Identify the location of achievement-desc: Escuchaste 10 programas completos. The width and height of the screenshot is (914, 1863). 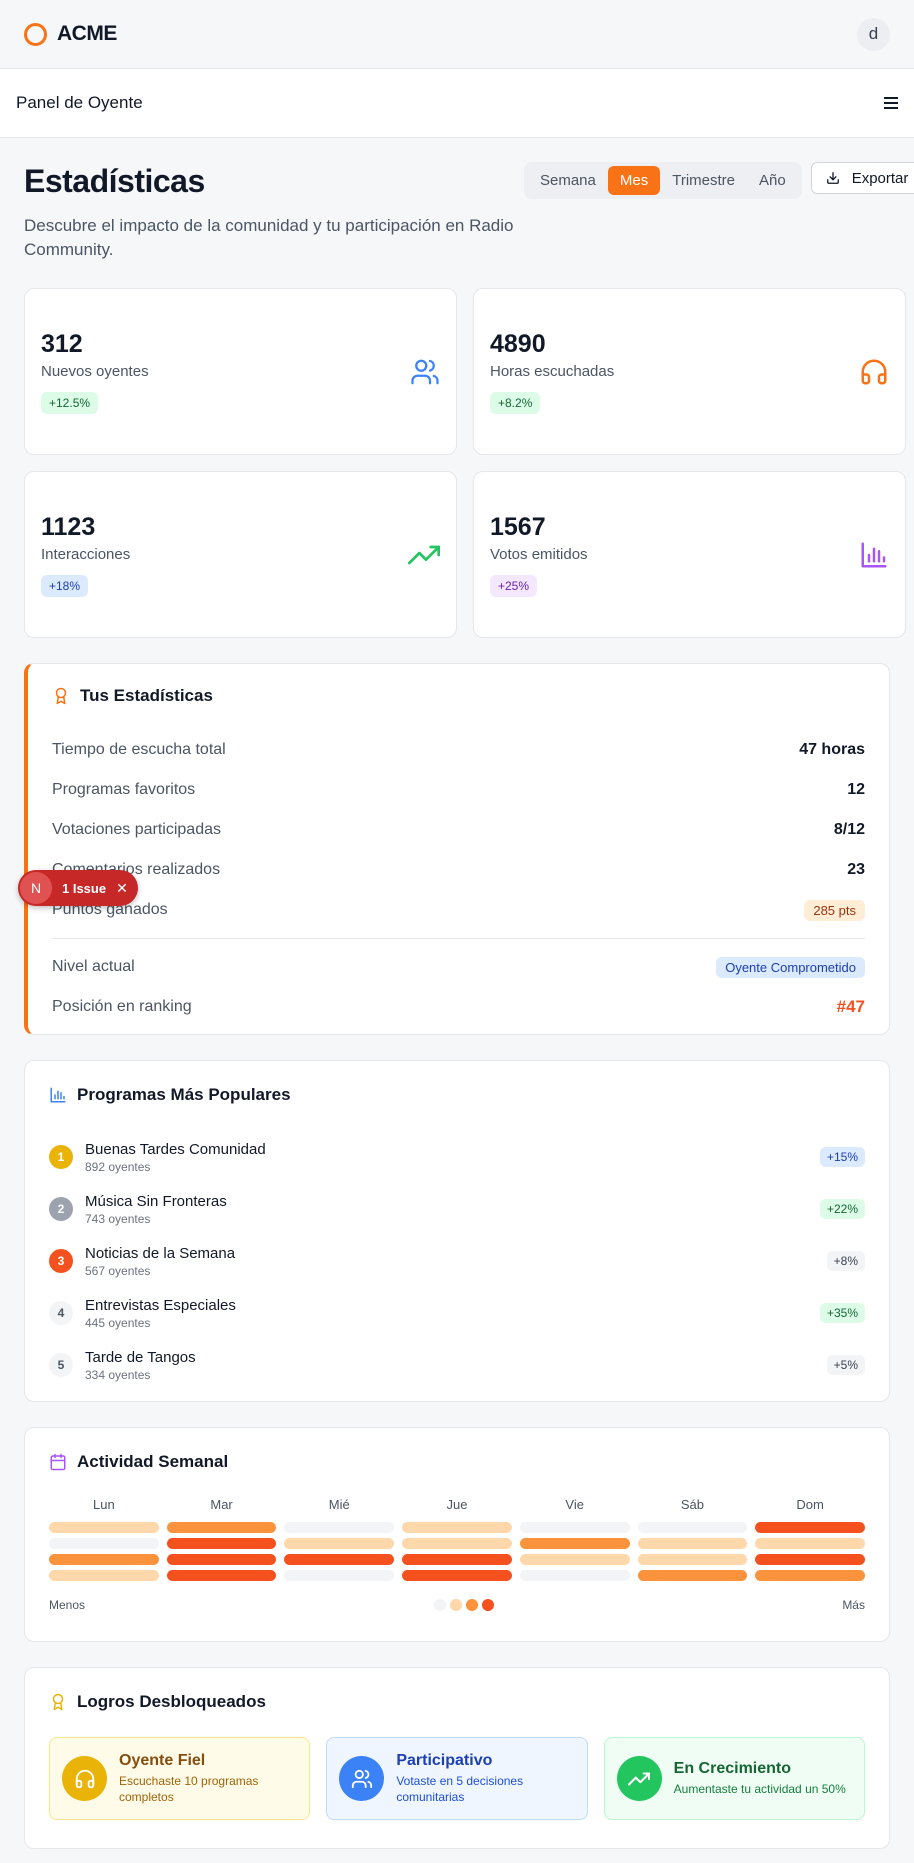
(189, 1789).